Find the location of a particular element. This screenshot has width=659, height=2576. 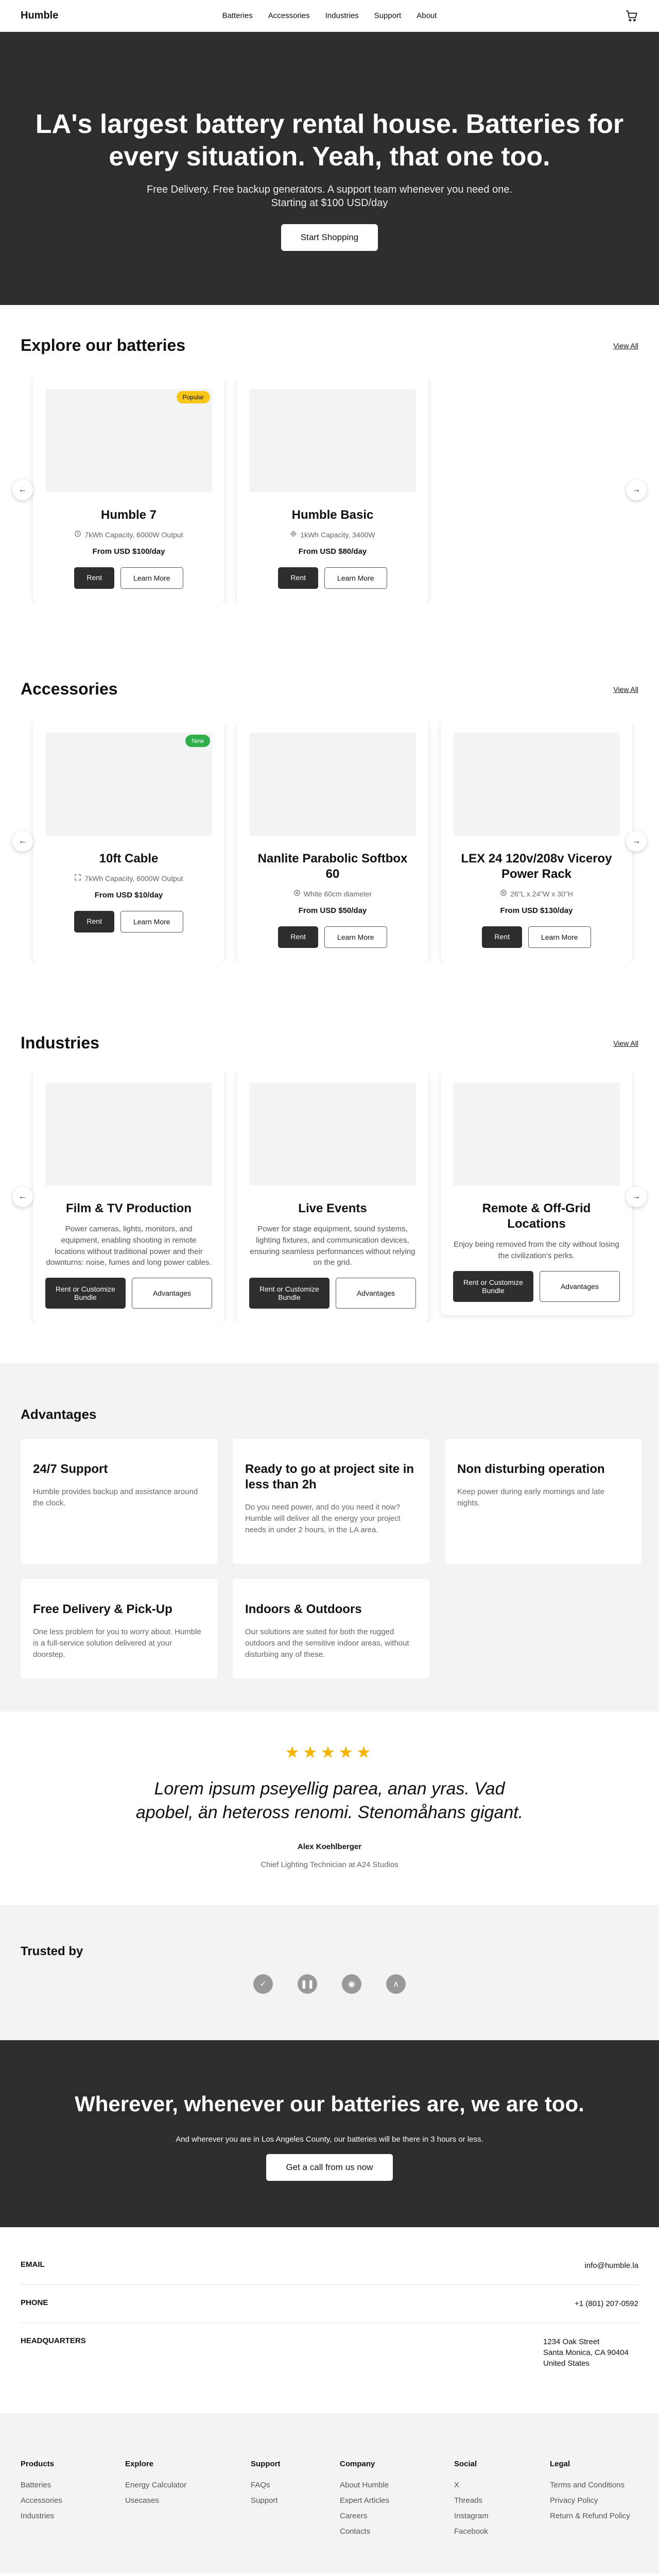

address-line: Santa Monica, CA 90404 is located at coordinates (586, 2353).